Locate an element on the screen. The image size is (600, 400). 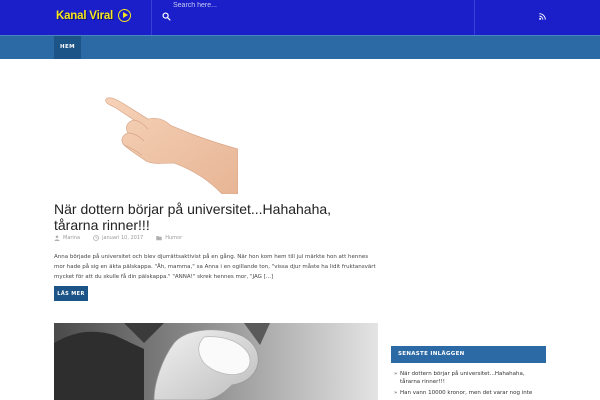
post-author: Marina is located at coordinates (71, 238).